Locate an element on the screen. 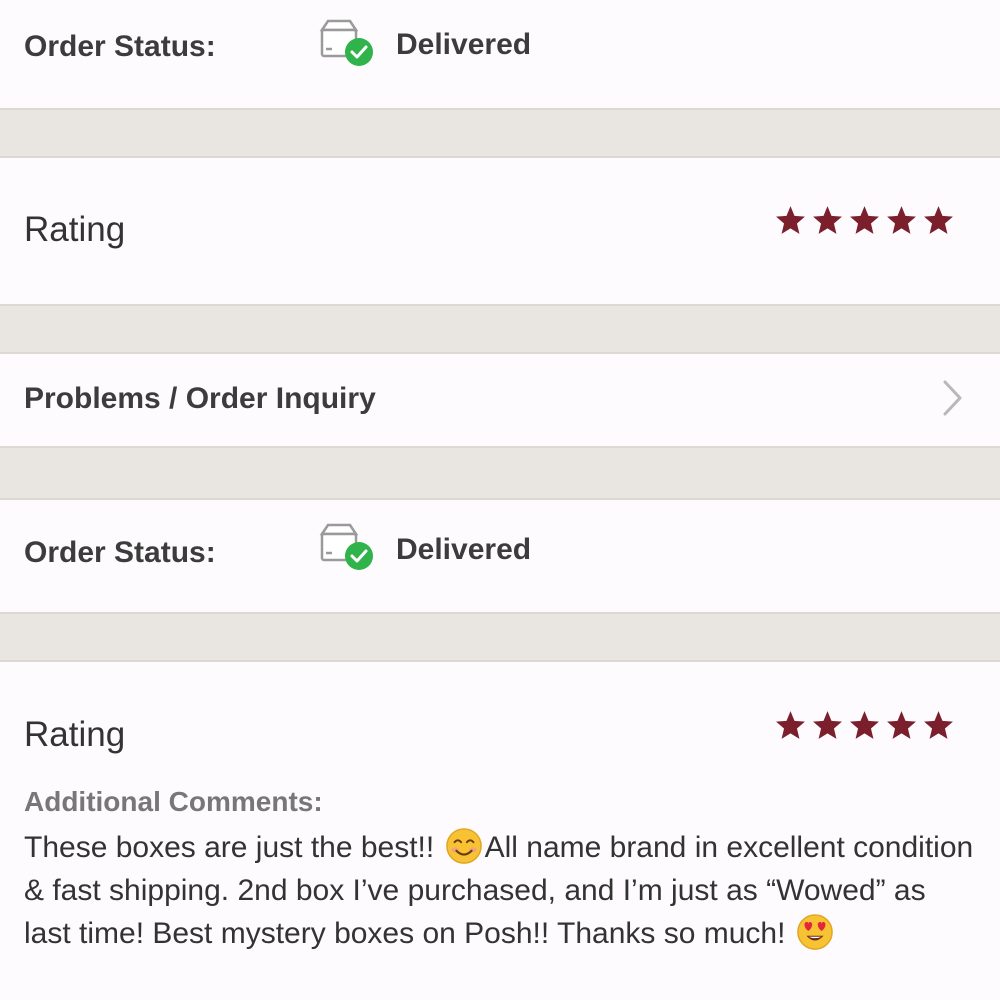 This screenshot has width=1000, height=1000. smiling-face-emoji is located at coordinates (463, 846).